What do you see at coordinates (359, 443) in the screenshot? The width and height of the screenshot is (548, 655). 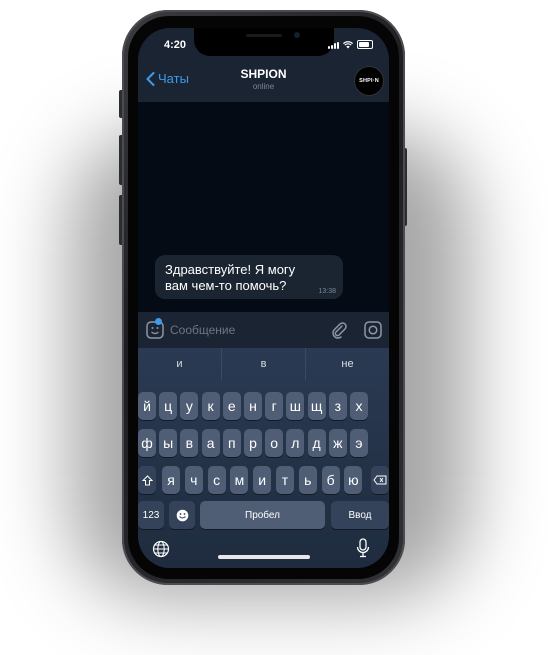 I see `key-row2-10: э` at bounding box center [359, 443].